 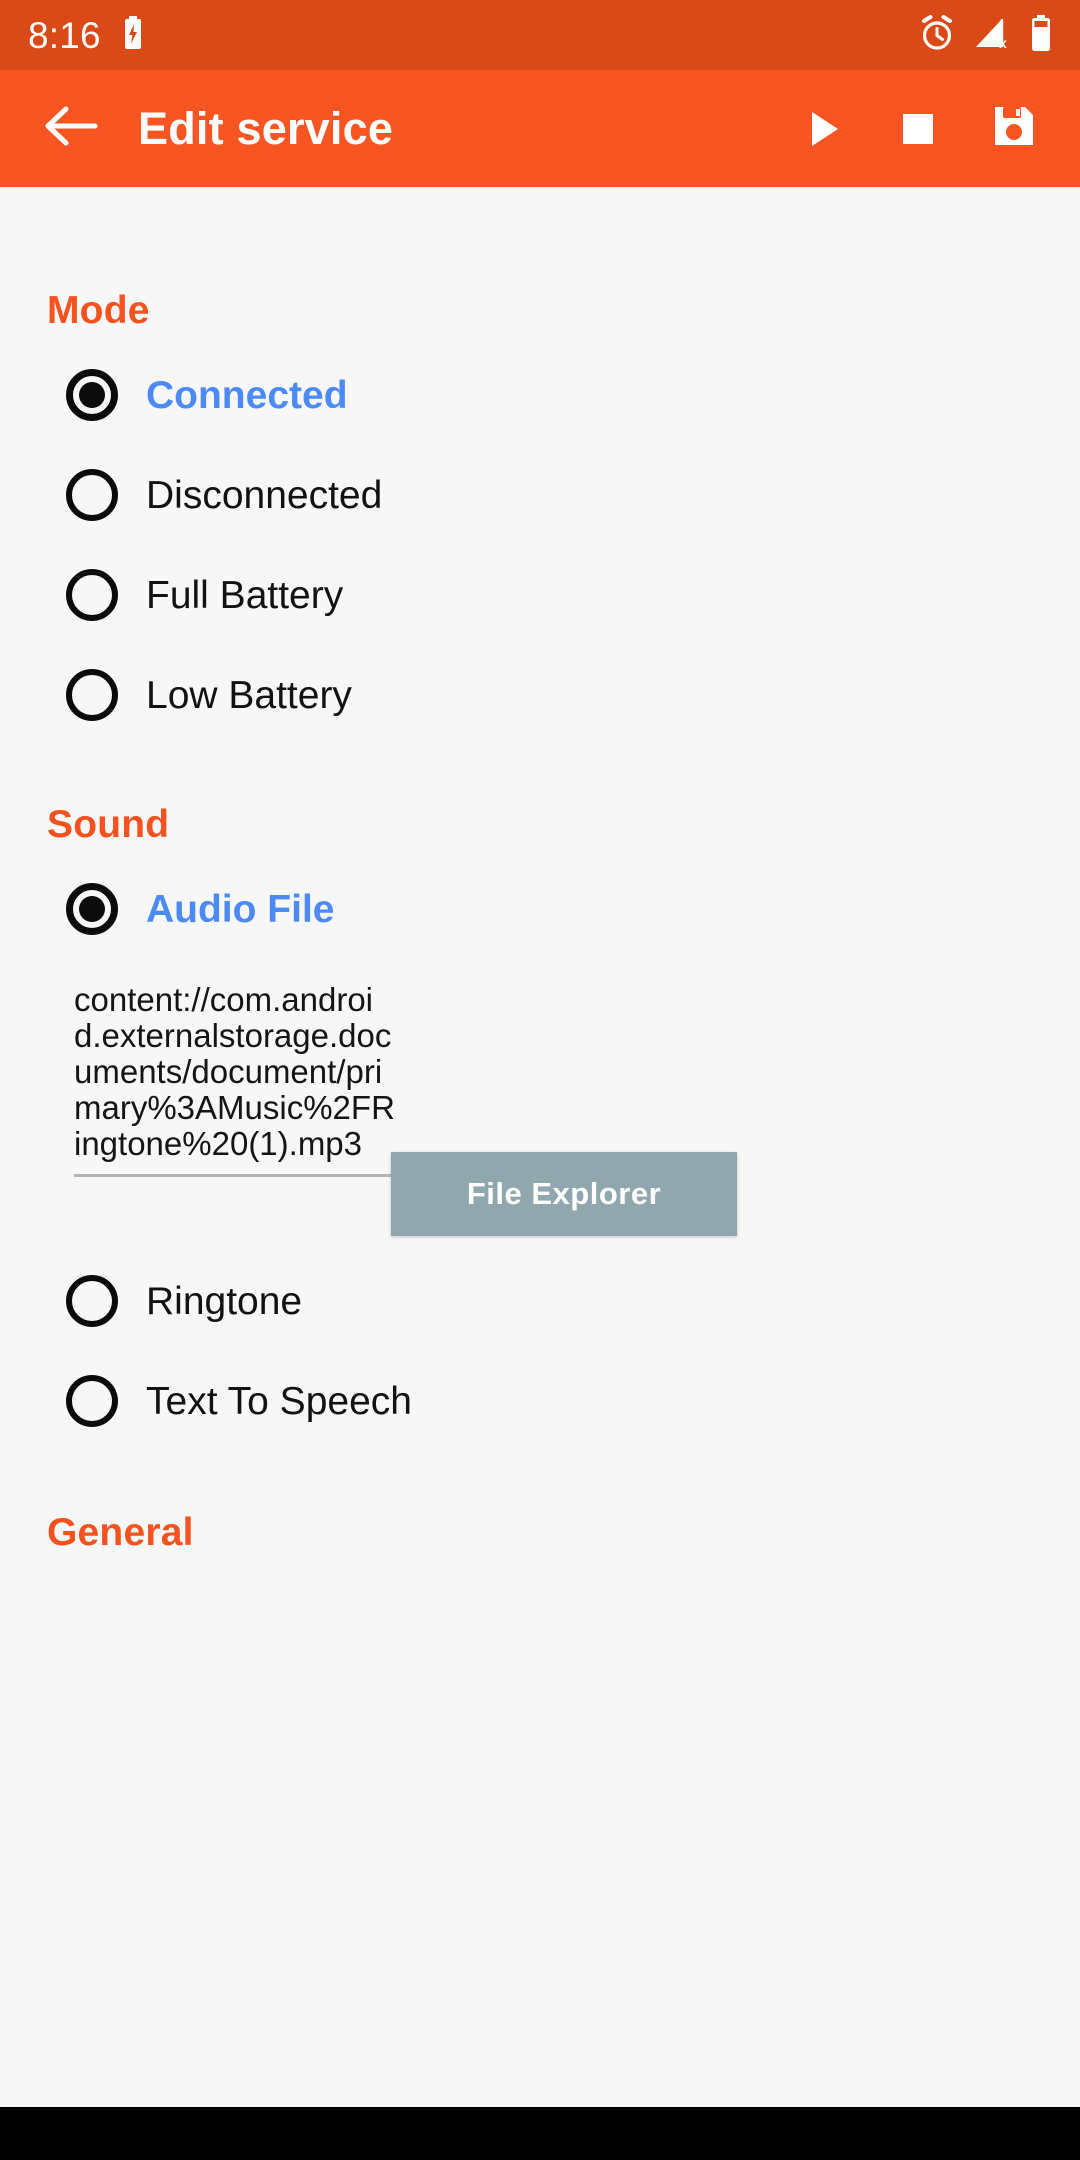 I want to click on play-icon, so click(x=825, y=128).